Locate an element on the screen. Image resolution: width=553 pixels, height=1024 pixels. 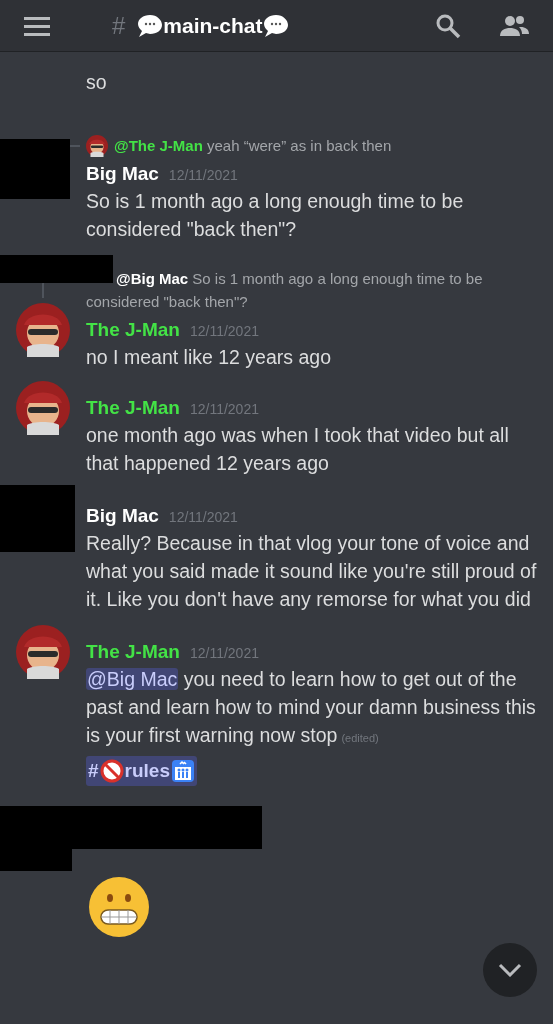
message-text: So is 1 month ago a long enough time to be considered "back then"? is located at coordinates (275, 215).